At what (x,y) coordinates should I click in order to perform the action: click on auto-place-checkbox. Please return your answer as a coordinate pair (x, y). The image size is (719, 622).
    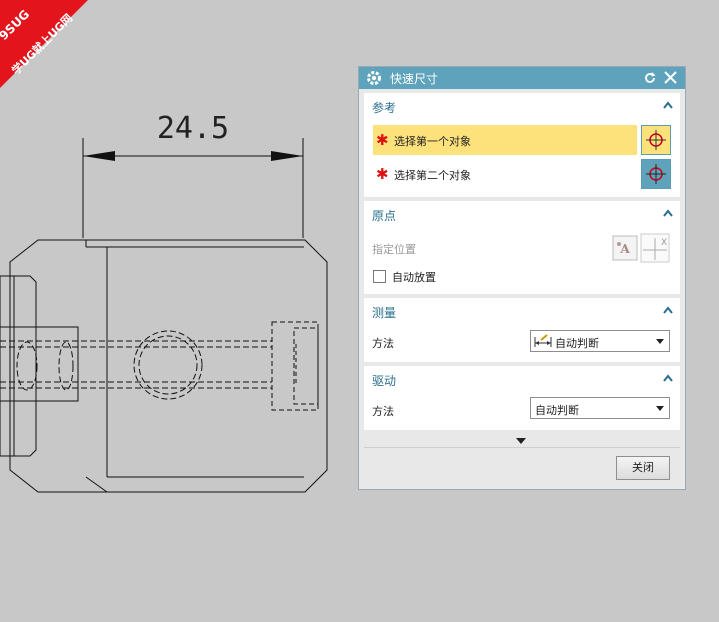
    Looking at the image, I should click on (379, 276).